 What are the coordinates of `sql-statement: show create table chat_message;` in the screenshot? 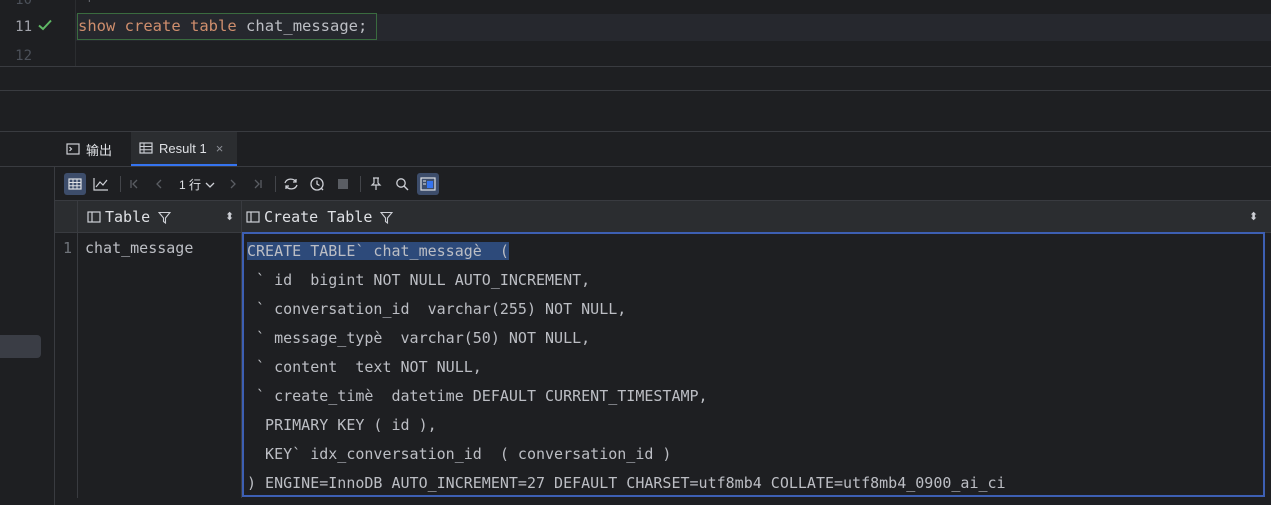 It's located at (222, 26).